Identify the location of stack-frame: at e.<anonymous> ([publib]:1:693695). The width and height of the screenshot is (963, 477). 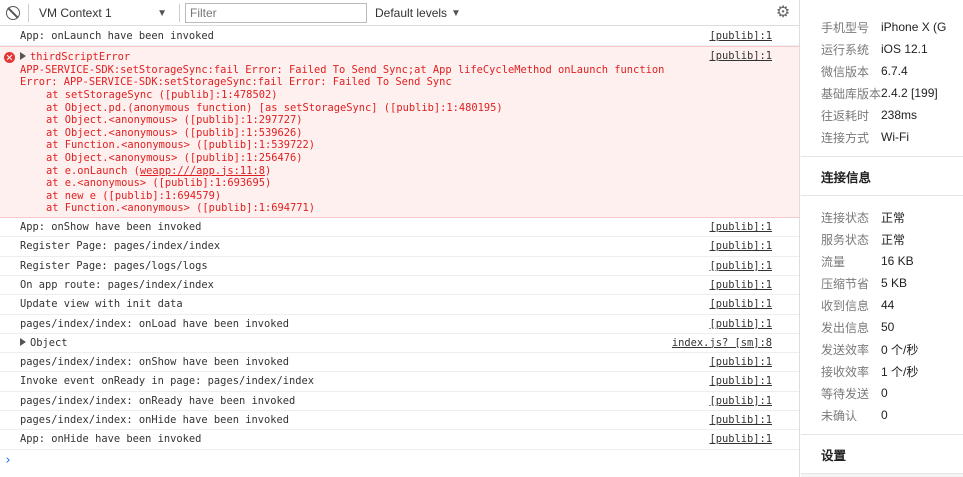
(409, 183).